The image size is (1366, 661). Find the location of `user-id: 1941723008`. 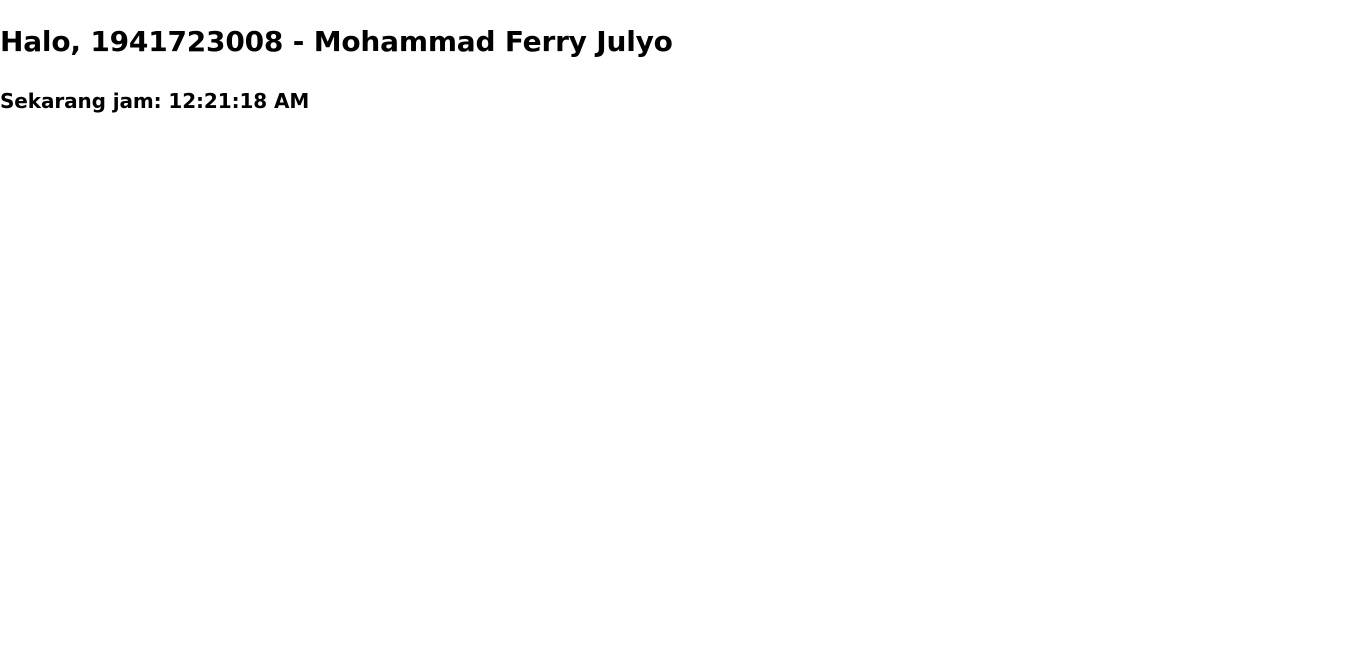

user-id: 1941723008 is located at coordinates (187, 41).